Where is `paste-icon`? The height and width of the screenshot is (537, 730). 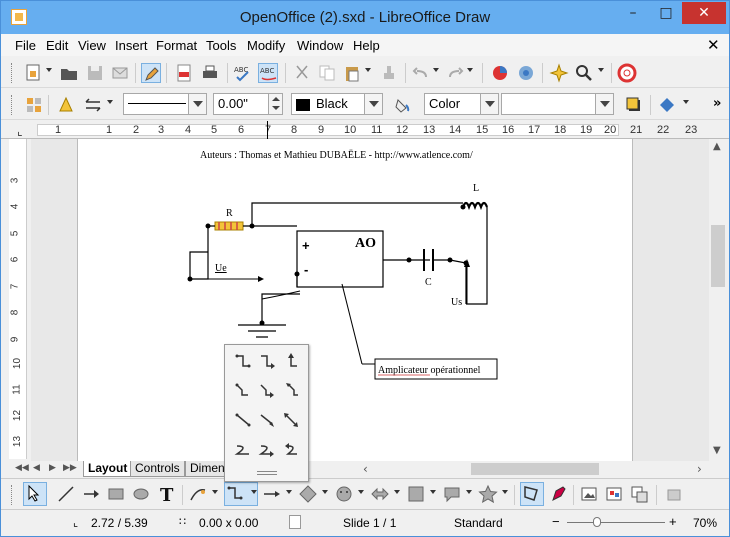 paste-icon is located at coordinates (352, 73).